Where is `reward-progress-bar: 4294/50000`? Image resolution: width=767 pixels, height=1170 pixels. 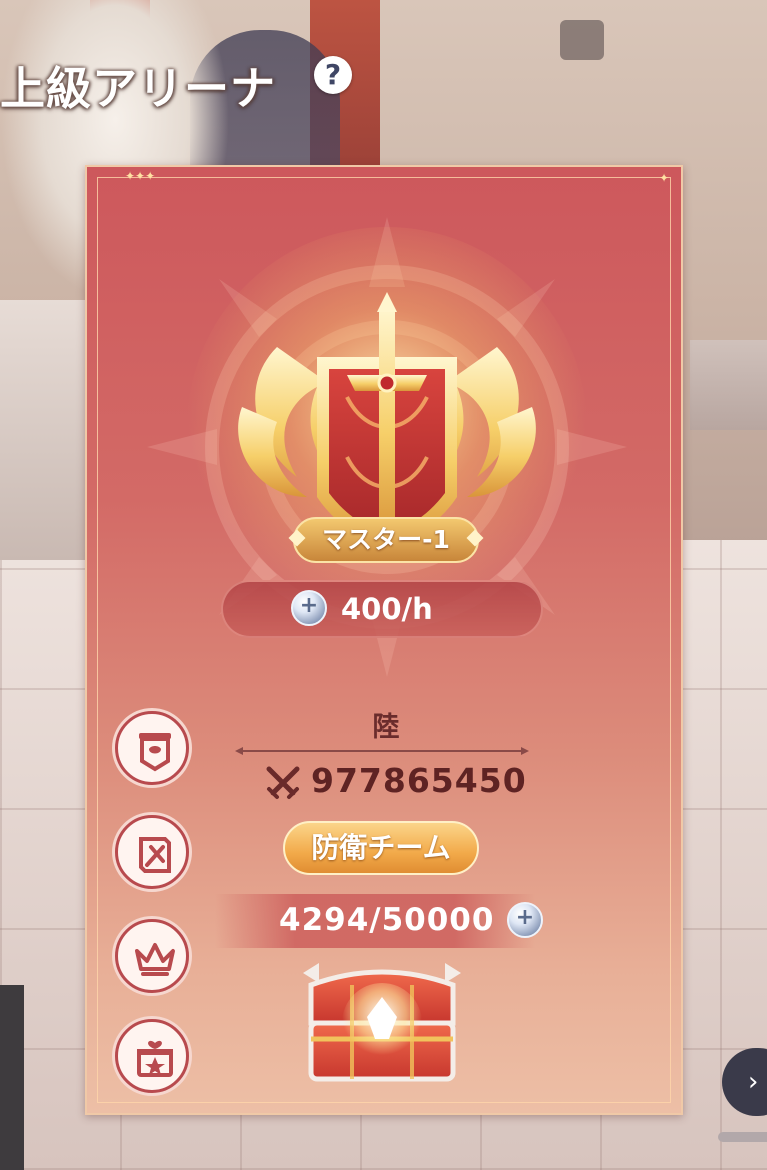
reward-progress-bar: 4294/50000 is located at coordinates (379, 921).